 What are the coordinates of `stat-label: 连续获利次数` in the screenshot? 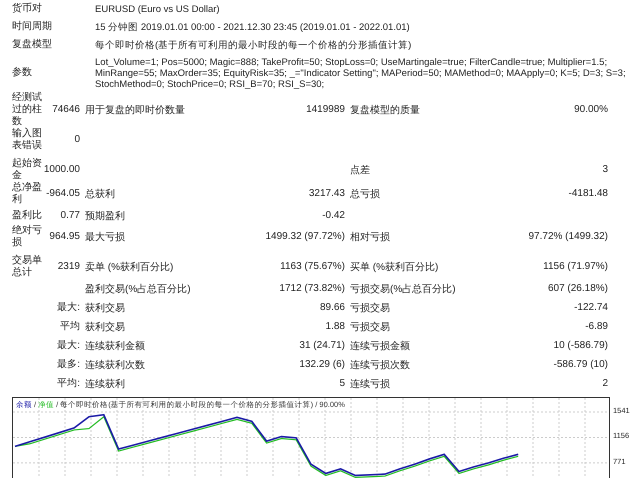 It's located at (115, 365).